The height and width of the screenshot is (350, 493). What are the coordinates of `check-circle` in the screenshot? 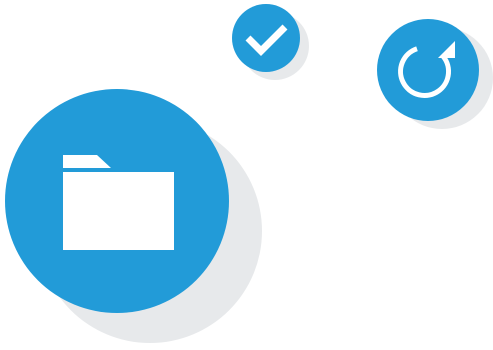 It's located at (266, 38).